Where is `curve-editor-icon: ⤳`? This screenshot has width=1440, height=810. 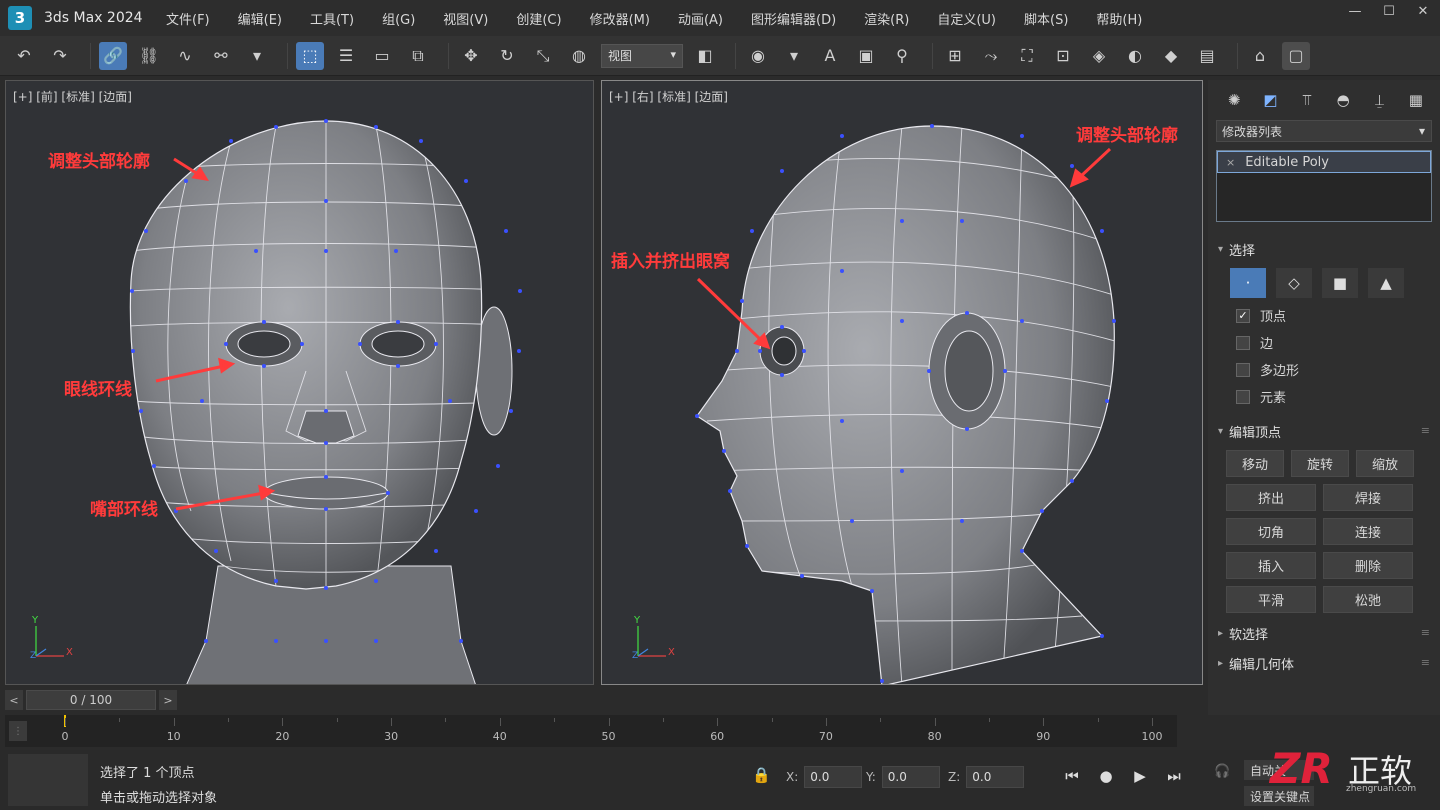 curve-editor-icon: ⤳ is located at coordinates (991, 56).